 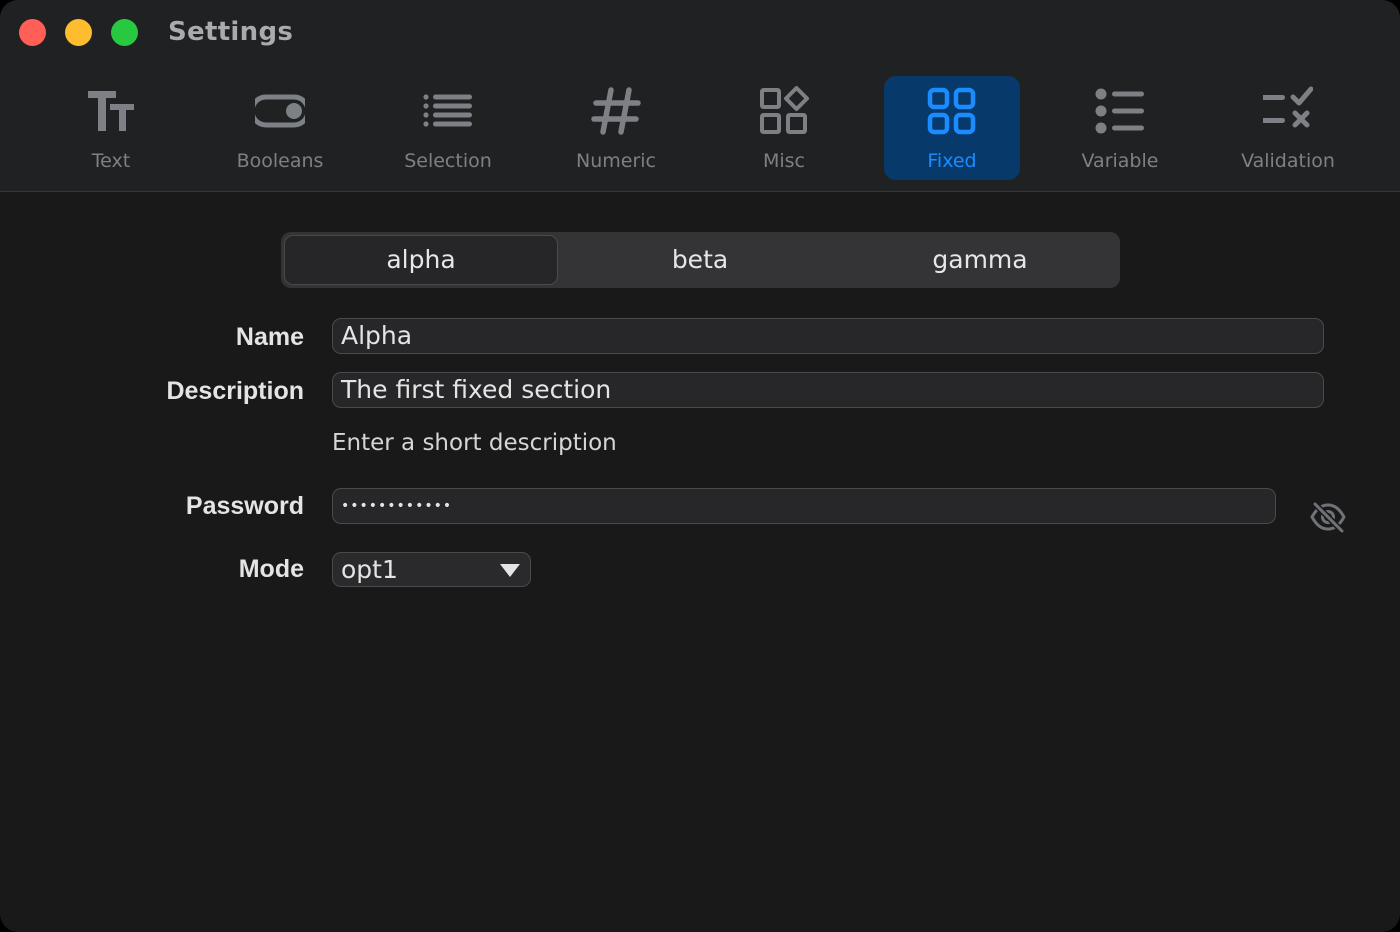 I want to click on description-field: The first fixed section, so click(x=828, y=390).